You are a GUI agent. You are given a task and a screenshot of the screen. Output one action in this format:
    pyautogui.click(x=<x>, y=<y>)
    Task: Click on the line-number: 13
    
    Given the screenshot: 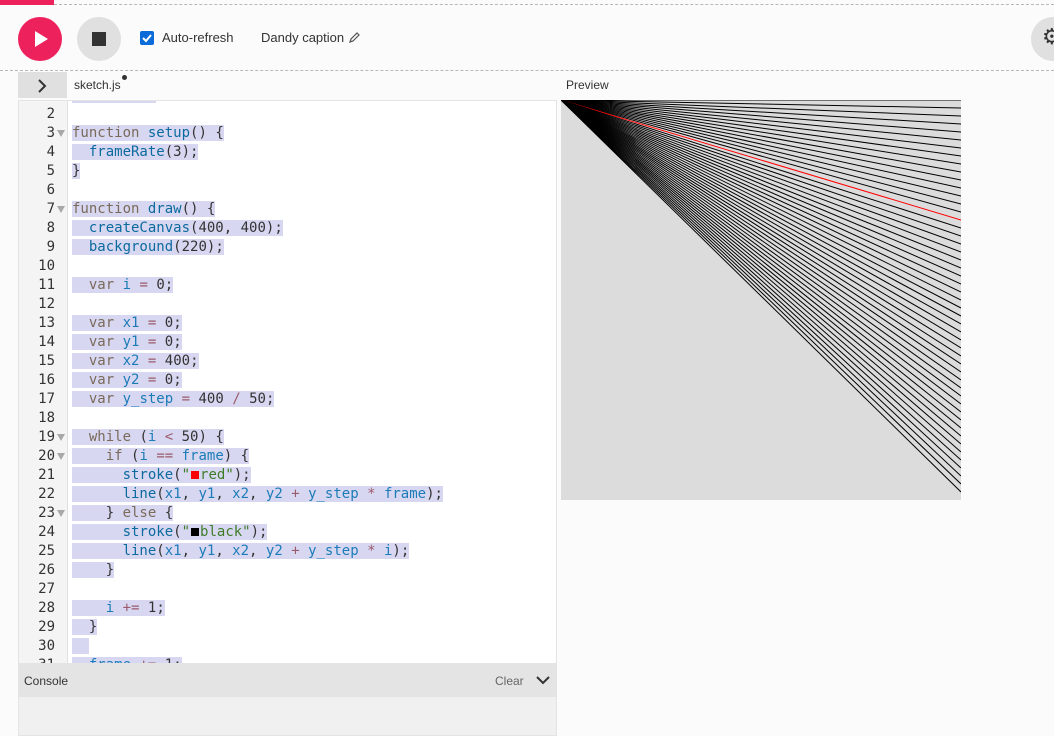 What is the action you would take?
    pyautogui.click(x=46, y=323)
    